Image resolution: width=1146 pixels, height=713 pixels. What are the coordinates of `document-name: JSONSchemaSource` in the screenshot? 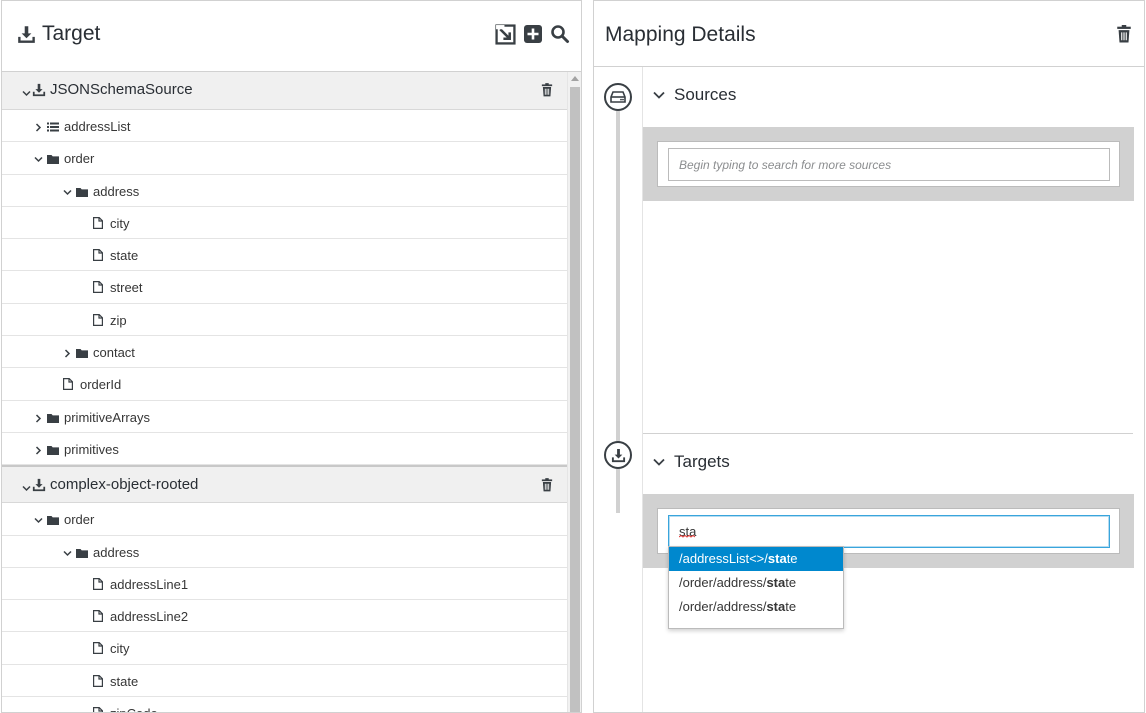 It's located at (121, 89).